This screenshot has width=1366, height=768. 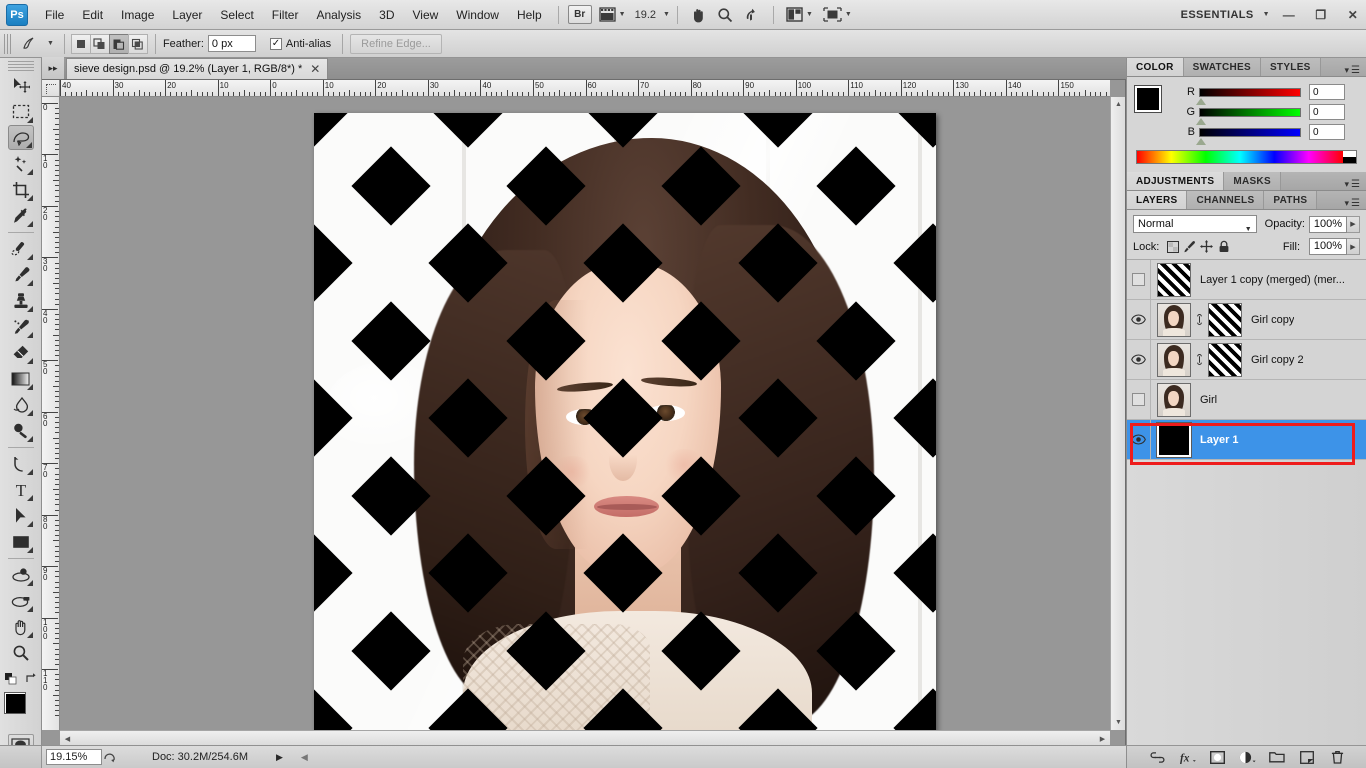 What do you see at coordinates (425, 15) in the screenshot?
I see `menu-view: View` at bounding box center [425, 15].